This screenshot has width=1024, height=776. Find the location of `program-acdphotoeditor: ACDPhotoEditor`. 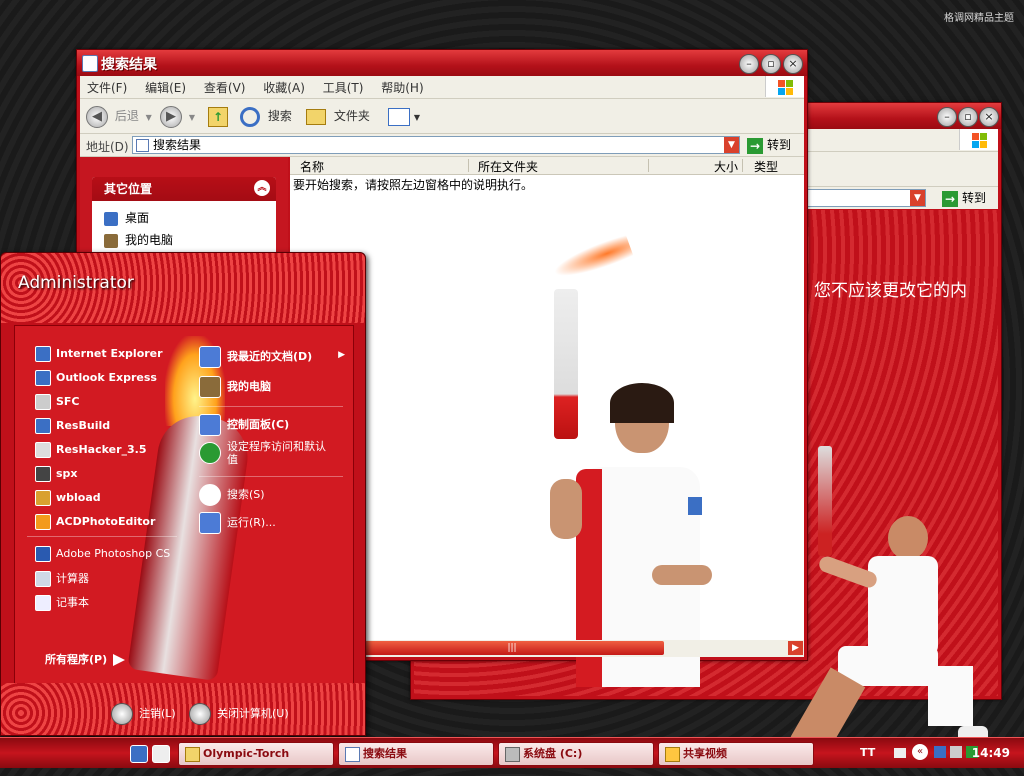

program-acdphotoeditor: ACDPhotoEditor is located at coordinates (95, 522).